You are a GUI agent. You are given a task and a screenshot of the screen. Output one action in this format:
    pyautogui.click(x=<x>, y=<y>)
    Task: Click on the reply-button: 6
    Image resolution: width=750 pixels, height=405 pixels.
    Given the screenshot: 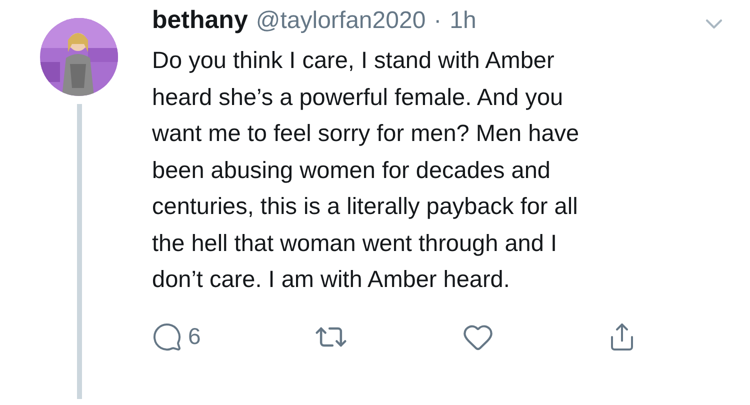 What is the action you would take?
    pyautogui.click(x=176, y=337)
    